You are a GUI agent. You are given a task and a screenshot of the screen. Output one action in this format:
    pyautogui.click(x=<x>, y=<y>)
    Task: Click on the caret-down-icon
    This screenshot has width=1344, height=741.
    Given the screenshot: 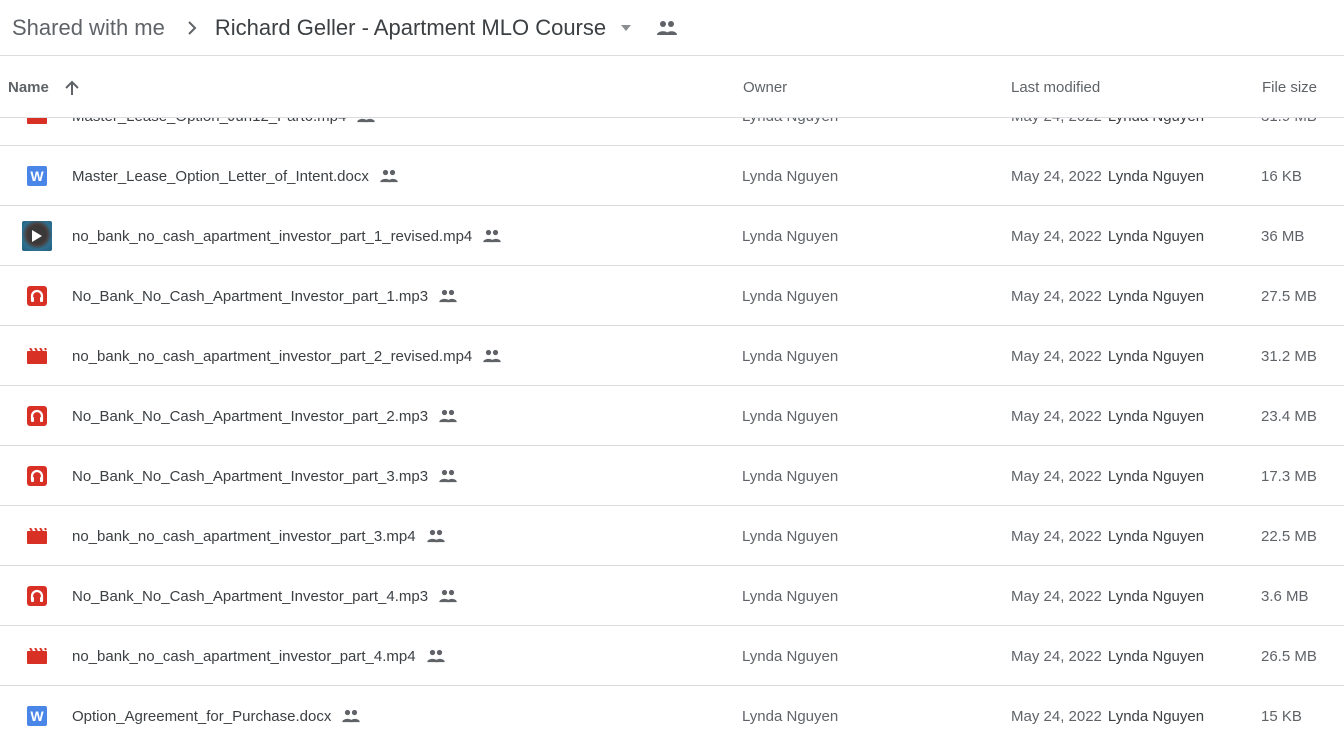 What is the action you would take?
    pyautogui.click(x=626, y=28)
    